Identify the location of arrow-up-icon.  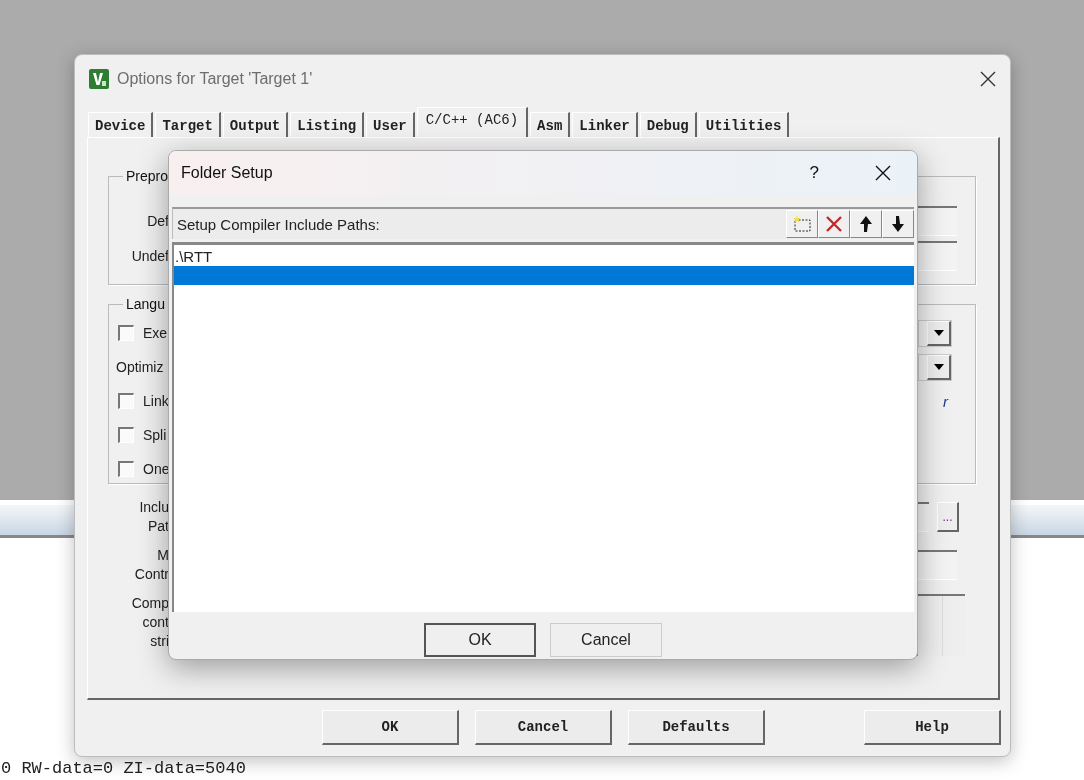
(866, 224).